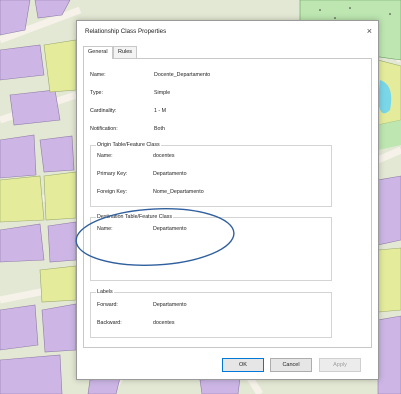 The width and height of the screenshot is (401, 394). I want to click on annotation-ellipse, so click(155, 237).